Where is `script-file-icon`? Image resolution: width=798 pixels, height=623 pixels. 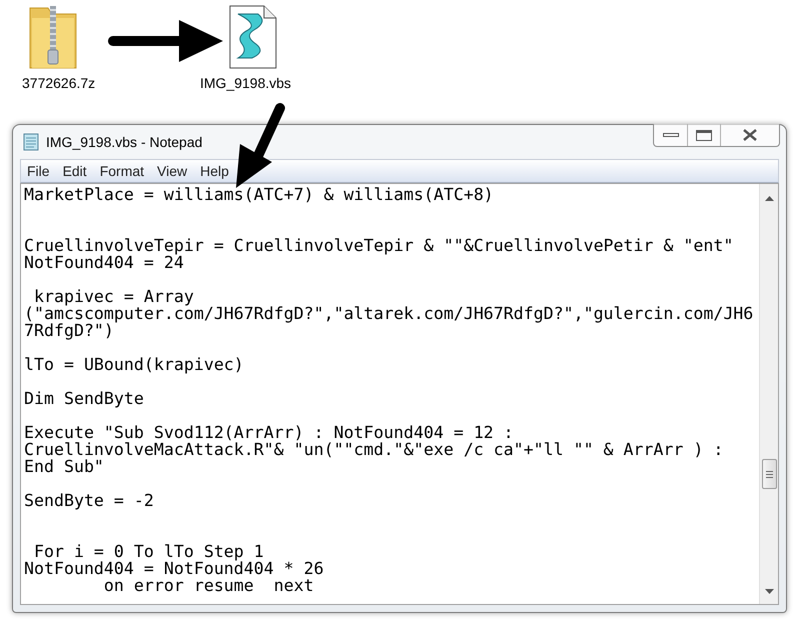 script-file-icon is located at coordinates (253, 37).